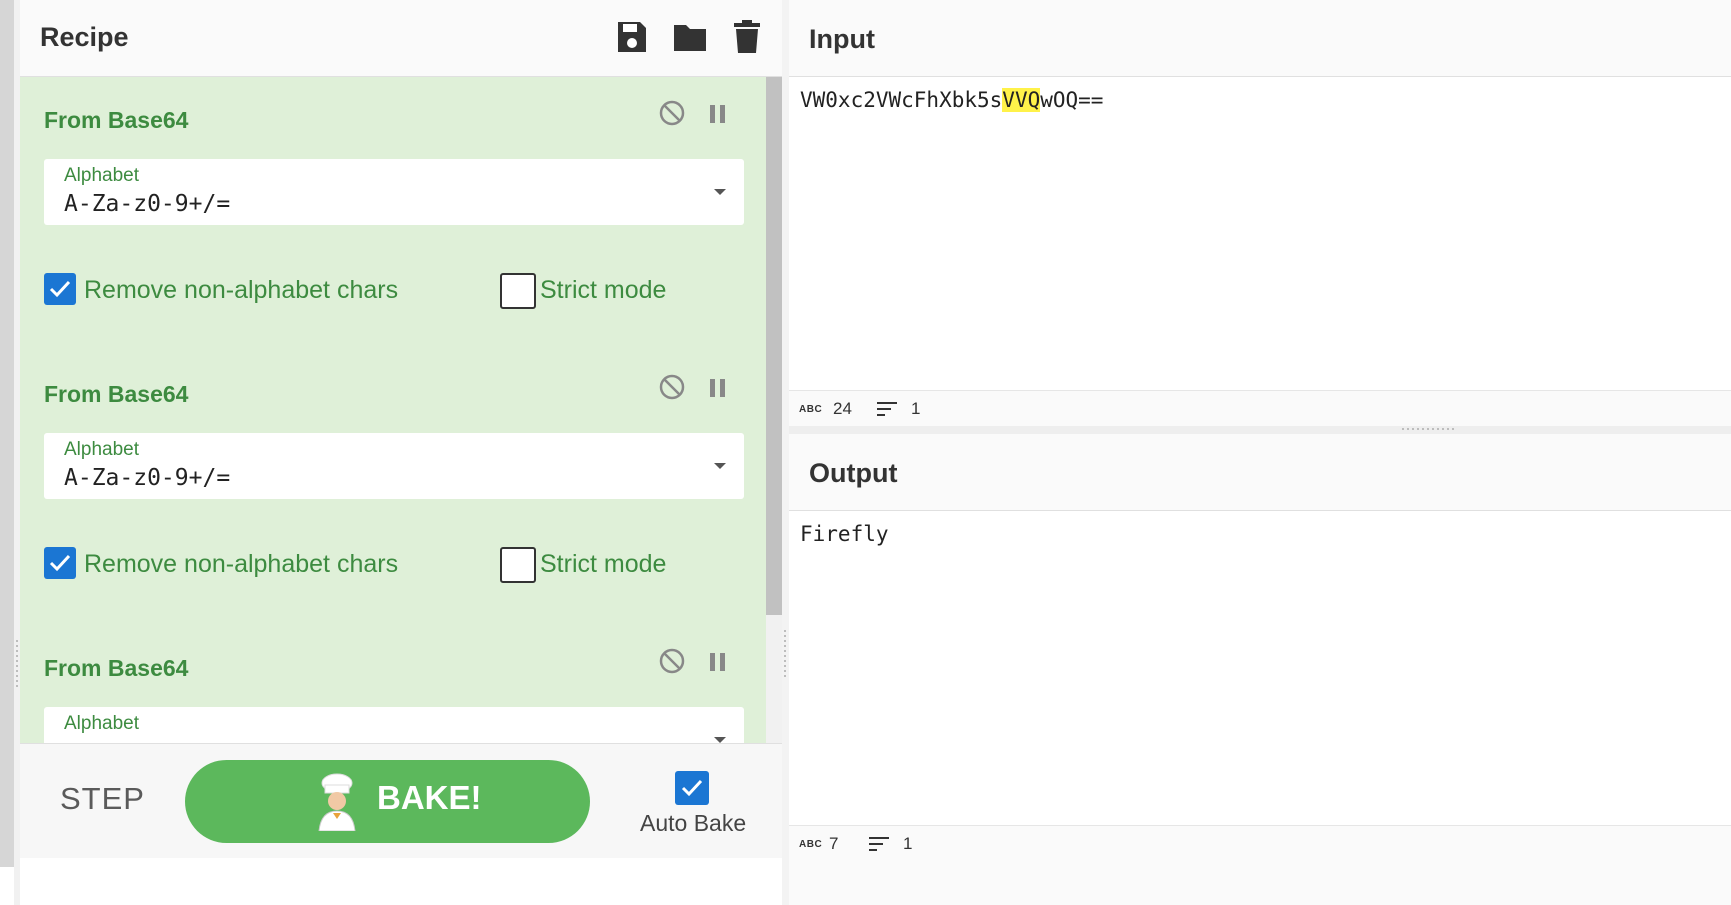 Image resolution: width=1731 pixels, height=905 pixels. I want to click on input-text-highlight: VVQ, so click(1021, 100).